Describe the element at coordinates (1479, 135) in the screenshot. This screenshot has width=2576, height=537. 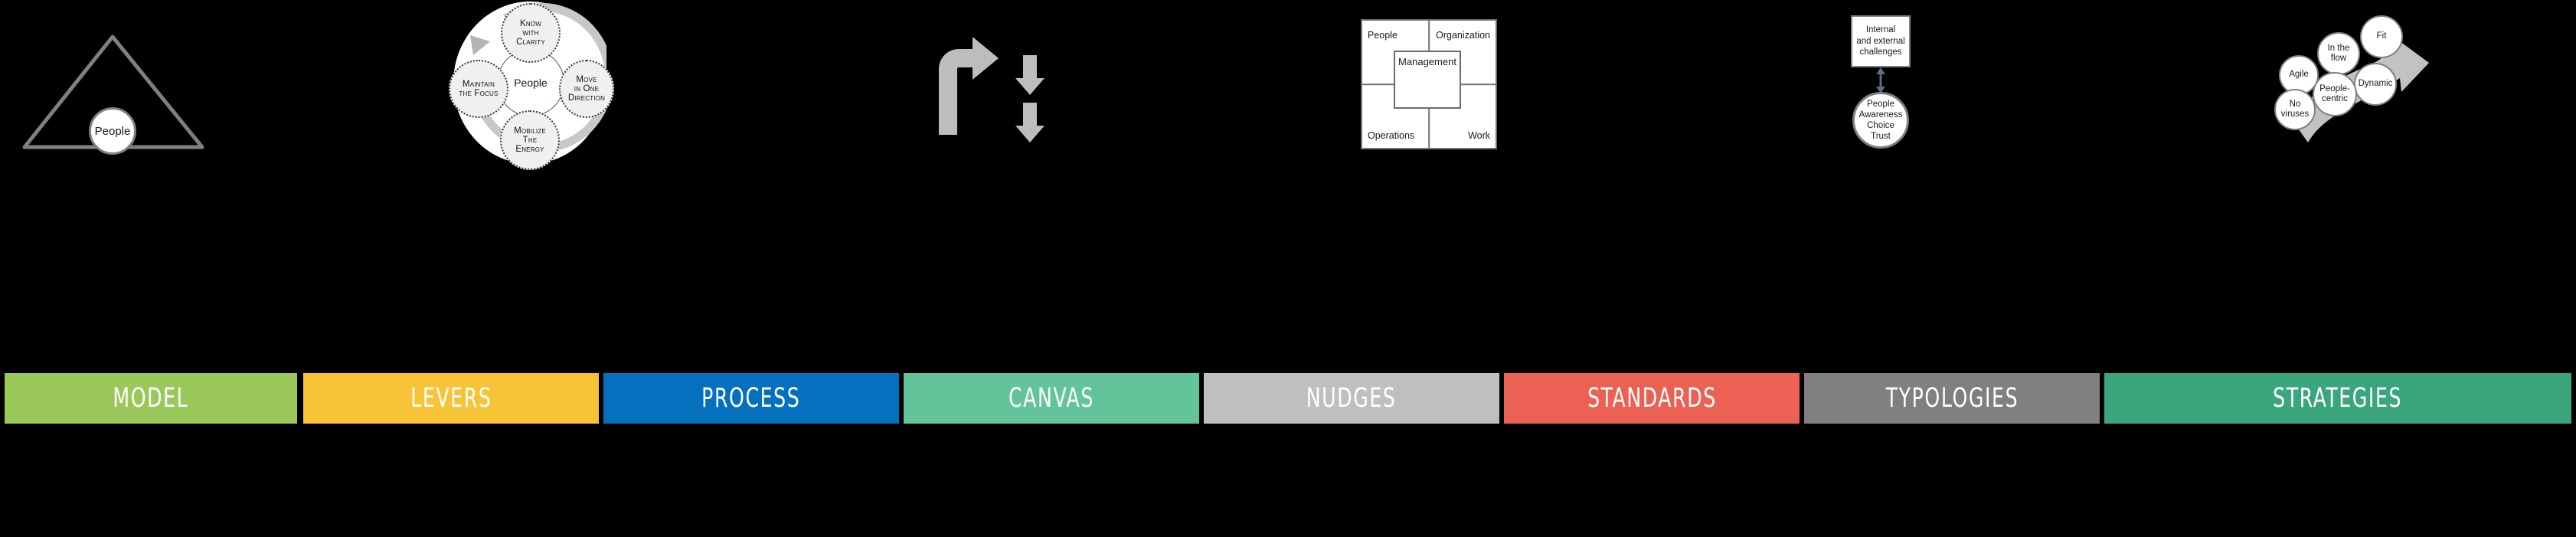
I see `matrix-label-work: Work` at that location.